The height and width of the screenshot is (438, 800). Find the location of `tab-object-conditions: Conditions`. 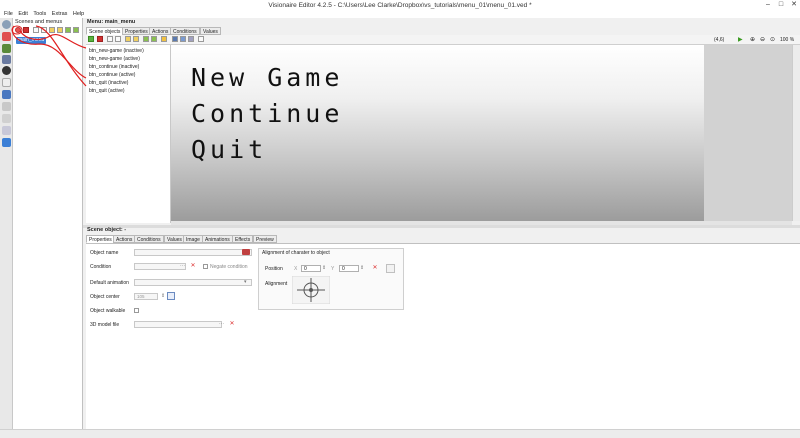

tab-object-conditions: Conditions is located at coordinates (149, 239).